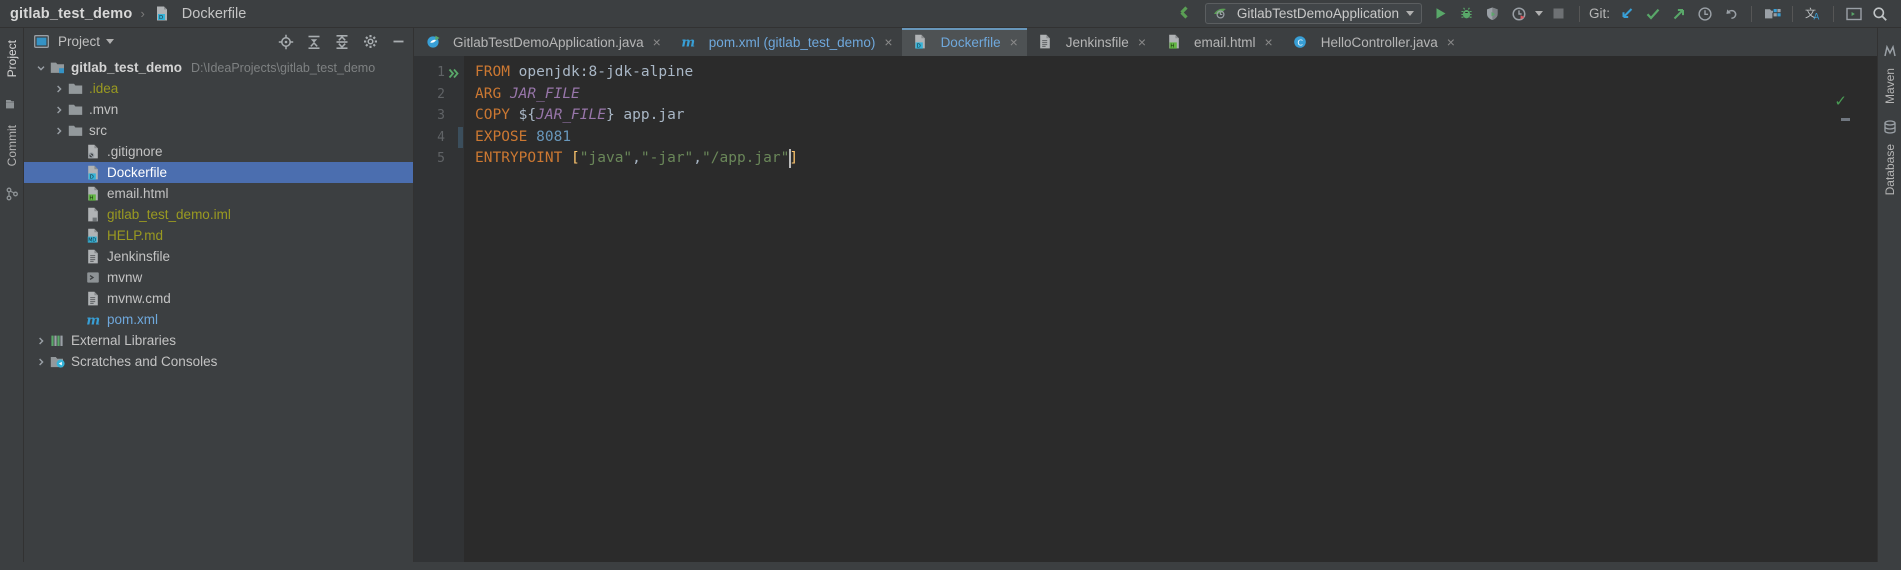 The image size is (1901, 570). I want to click on tree-row: Hemail.html, so click(218, 193).